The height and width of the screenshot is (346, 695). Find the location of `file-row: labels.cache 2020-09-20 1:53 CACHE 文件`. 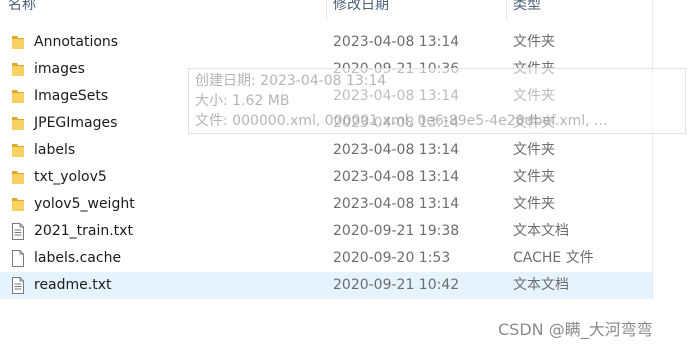

file-row: labels.cache 2020-09-20 1:53 CACHE 文件 is located at coordinates (326, 258).